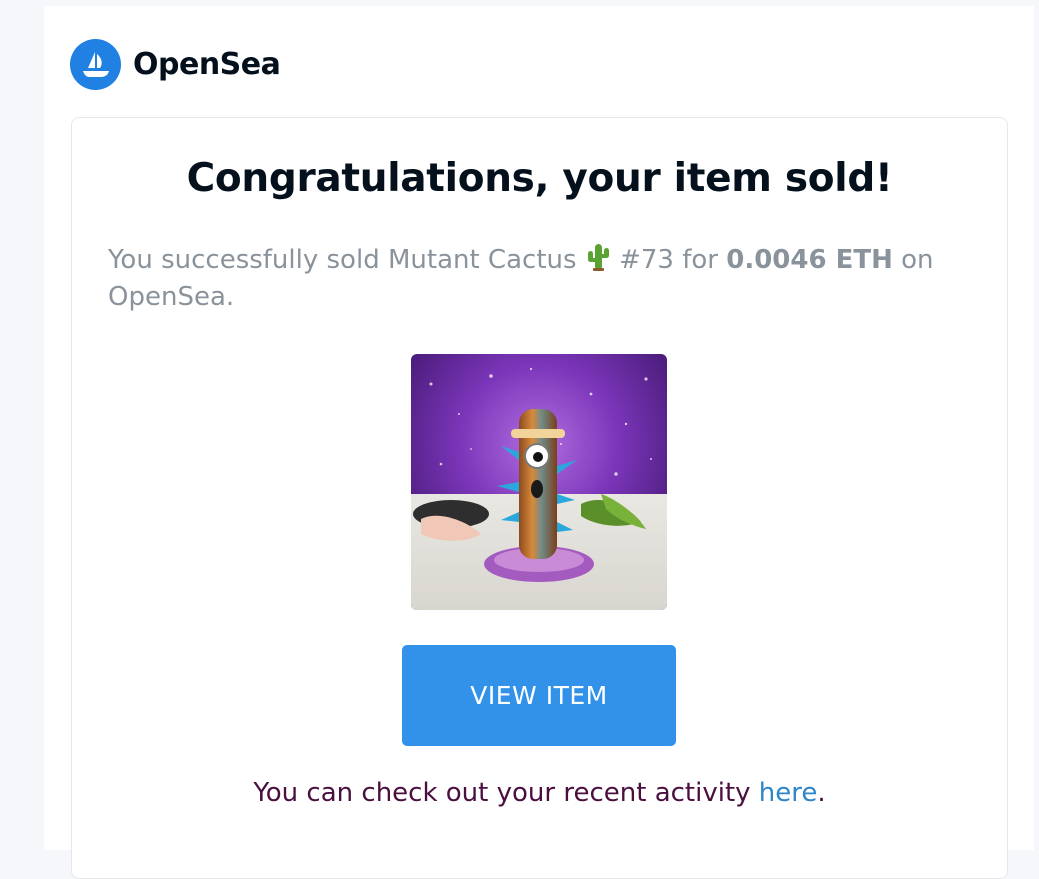 Image resolution: width=1039 pixels, height=879 pixels. I want to click on view-item-button: VIEW ITEM, so click(539, 695).